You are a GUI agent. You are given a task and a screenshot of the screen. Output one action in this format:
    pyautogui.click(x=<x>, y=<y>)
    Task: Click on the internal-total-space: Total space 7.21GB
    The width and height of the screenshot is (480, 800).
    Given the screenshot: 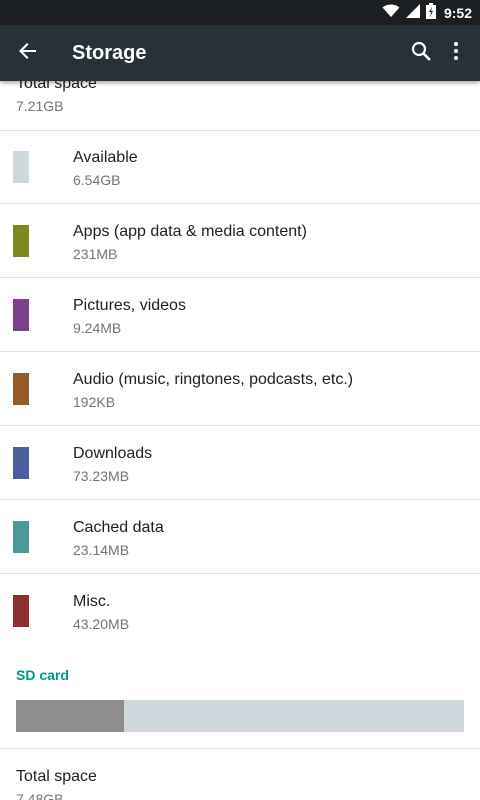 What is the action you would take?
    pyautogui.click(x=240, y=106)
    